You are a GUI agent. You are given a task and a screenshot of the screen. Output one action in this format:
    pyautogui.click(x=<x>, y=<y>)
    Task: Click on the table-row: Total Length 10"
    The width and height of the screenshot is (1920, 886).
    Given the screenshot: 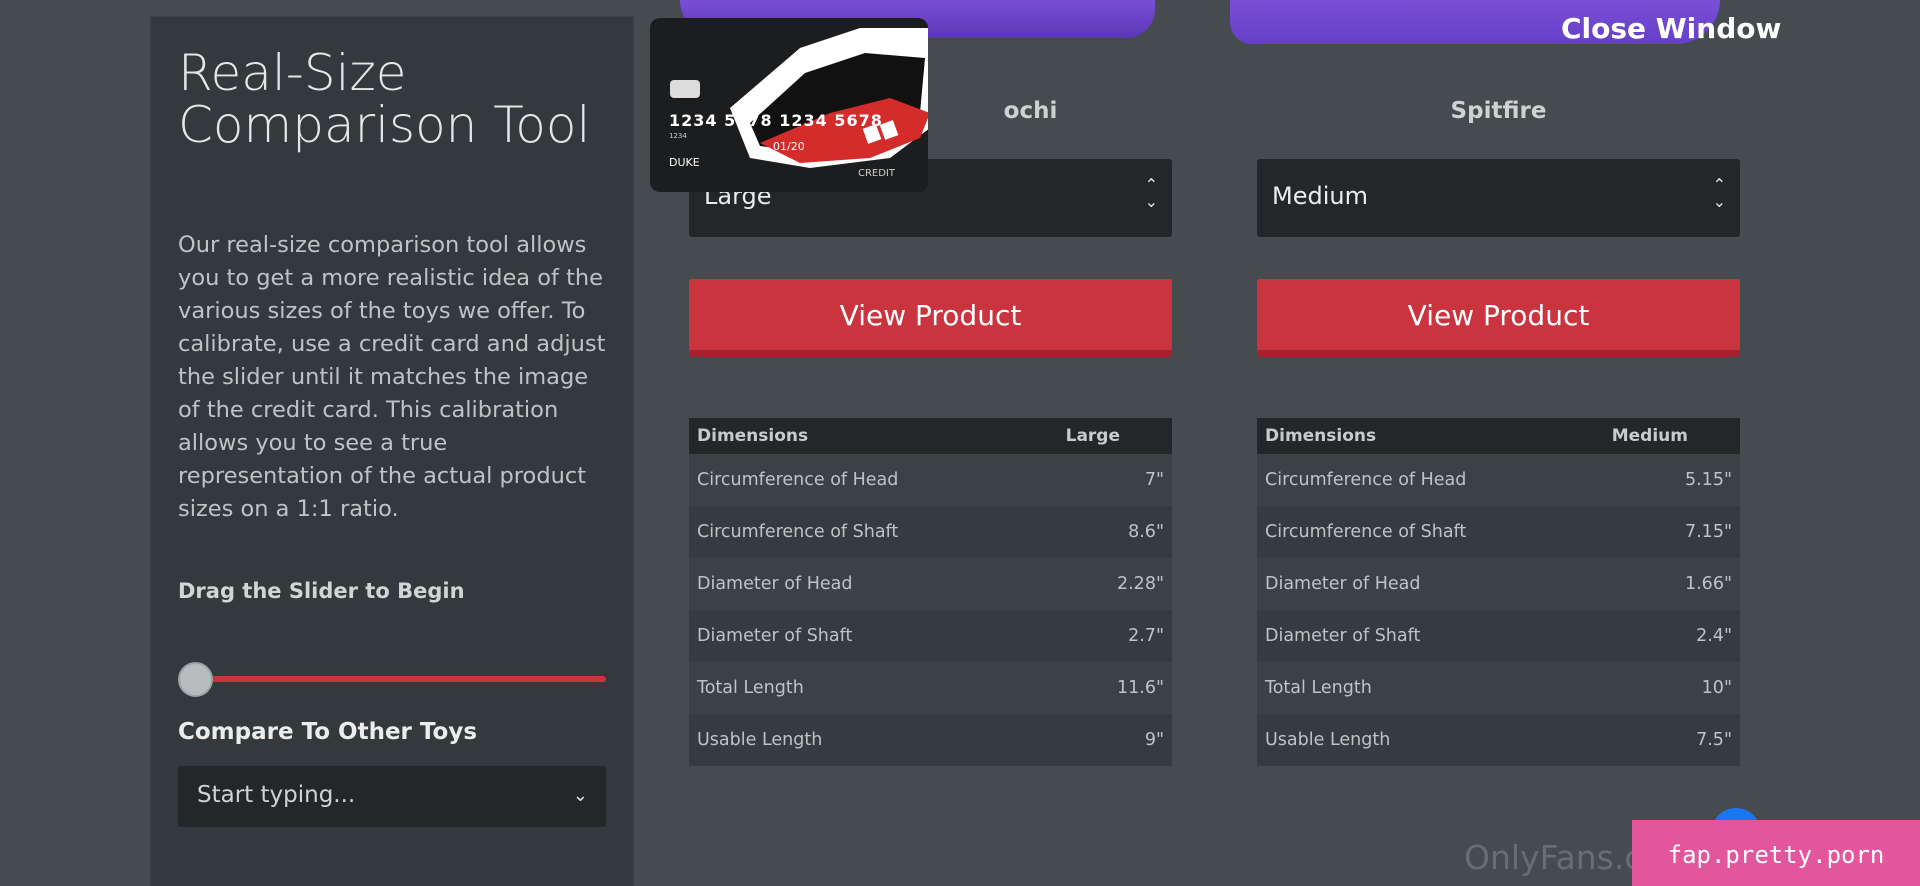 What is the action you would take?
    pyautogui.click(x=1498, y=688)
    